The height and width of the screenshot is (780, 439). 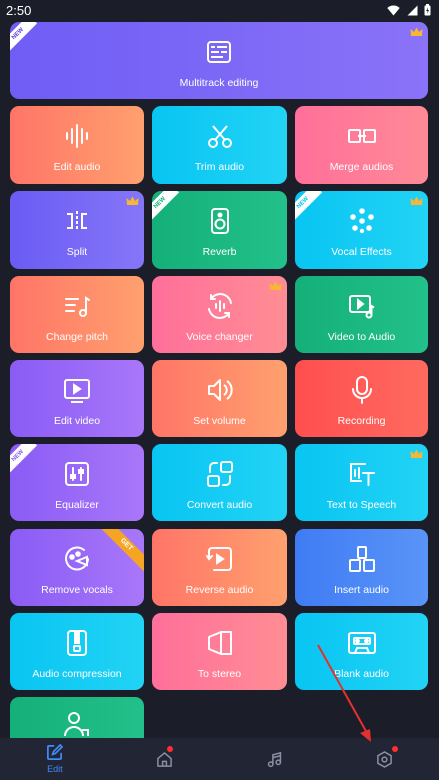 I want to click on tile-reverb: NEW Reverb, so click(x=219, y=230).